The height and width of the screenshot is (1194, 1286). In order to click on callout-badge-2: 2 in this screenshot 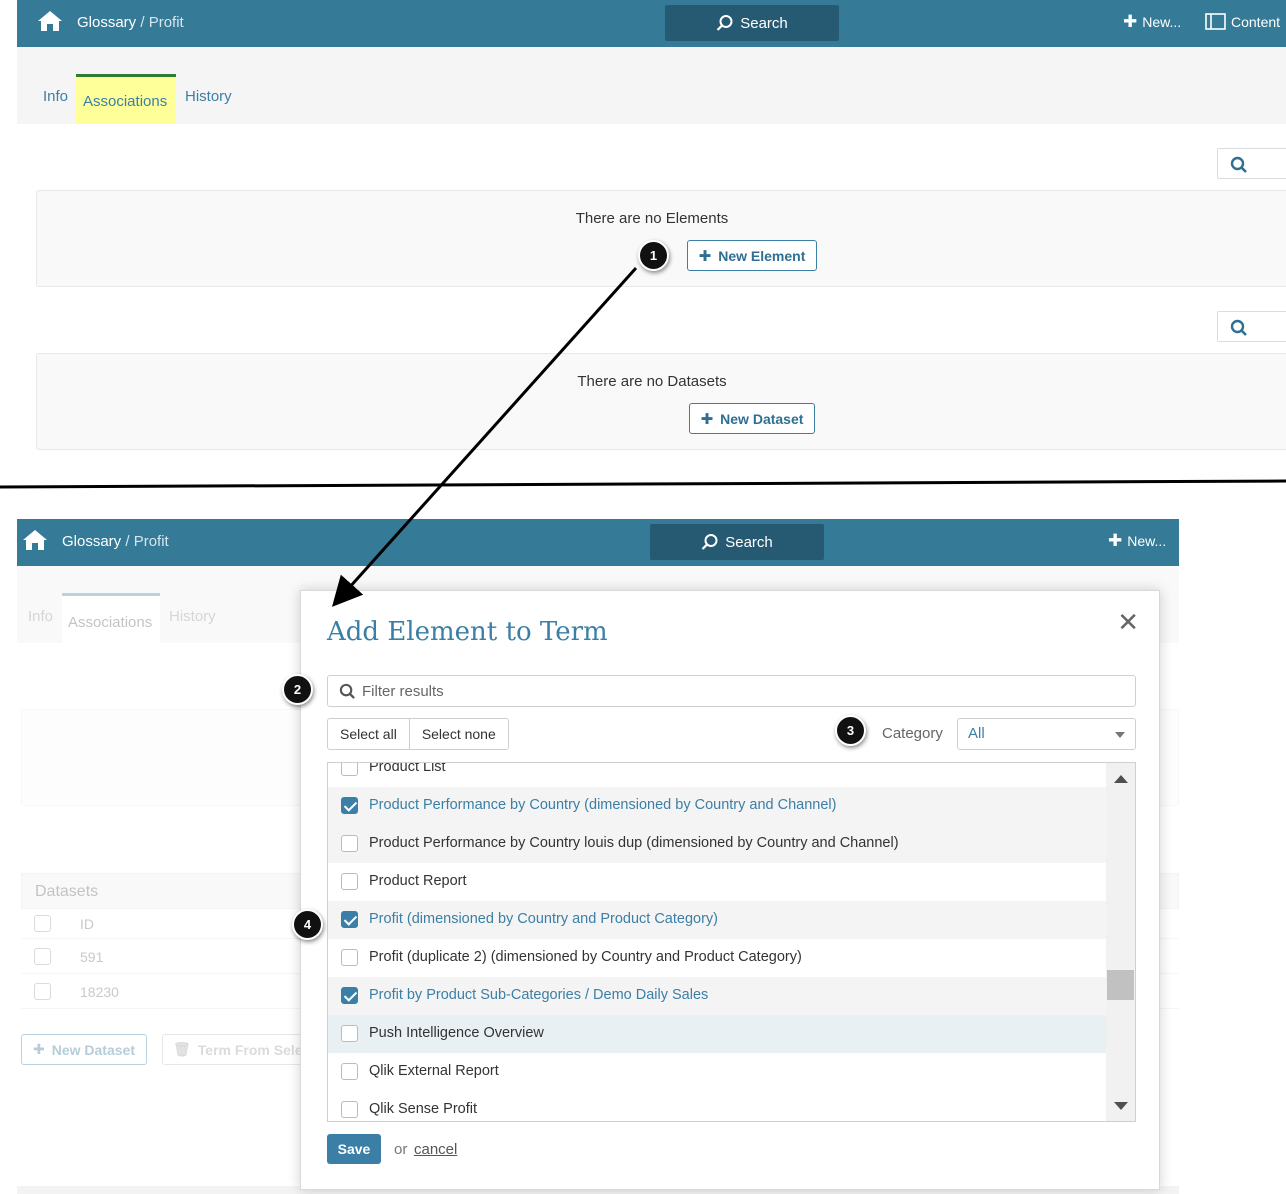, I will do `click(297, 689)`.